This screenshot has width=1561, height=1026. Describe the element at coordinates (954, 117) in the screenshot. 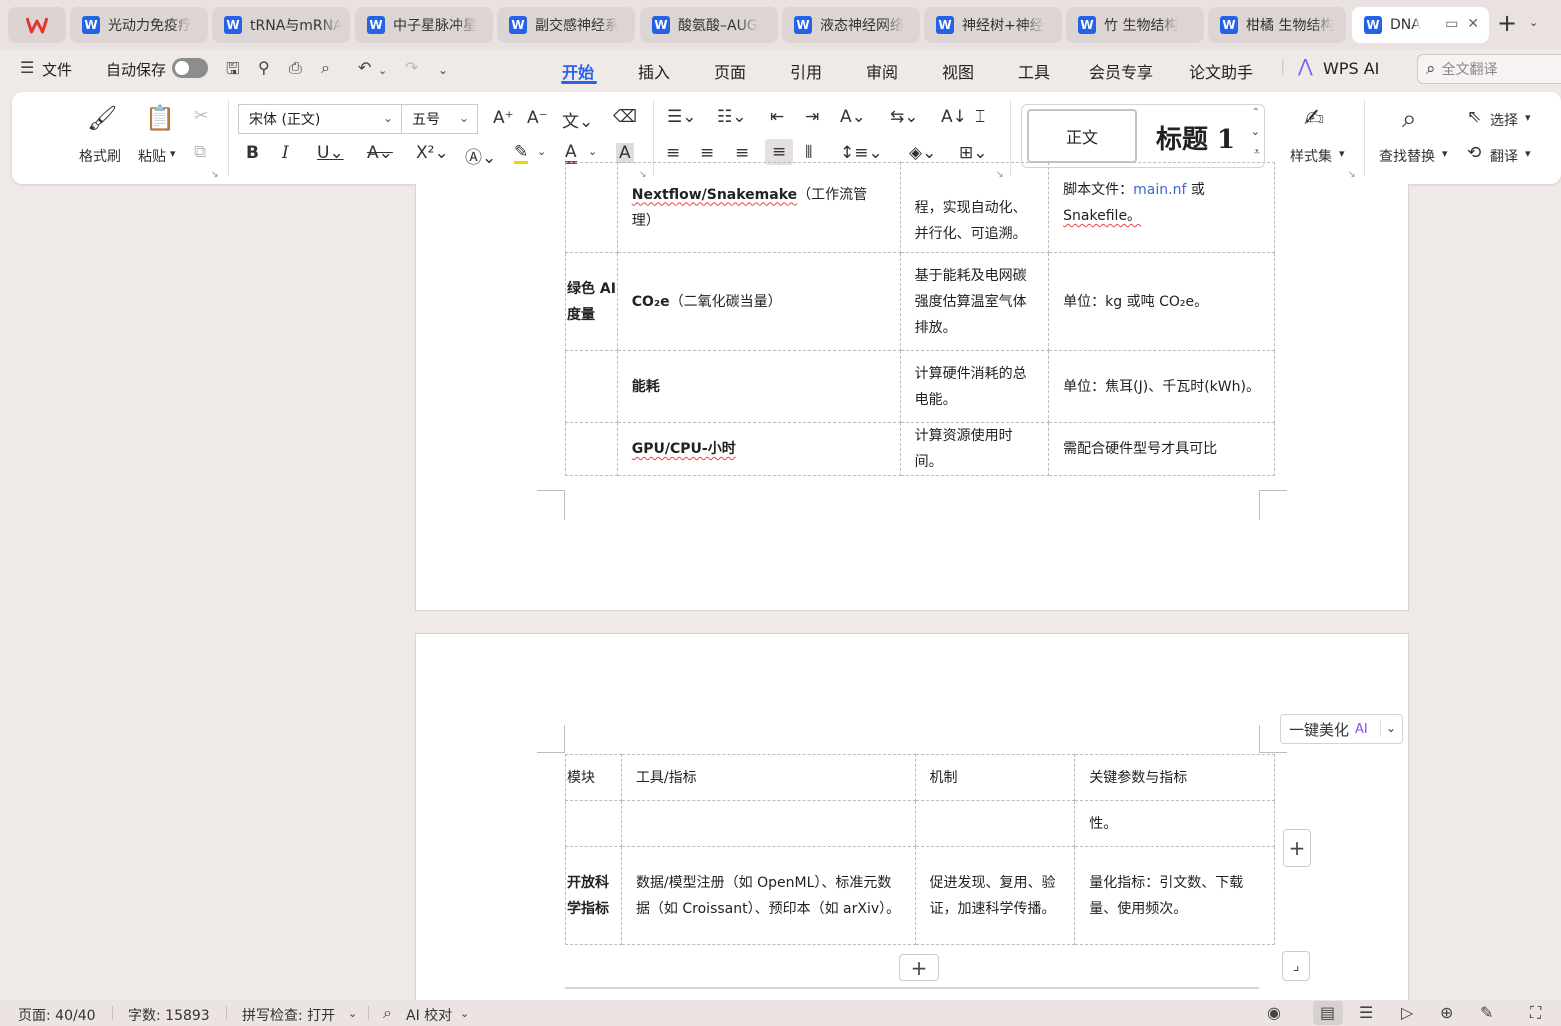

I see `sort-icon: A↓` at that location.